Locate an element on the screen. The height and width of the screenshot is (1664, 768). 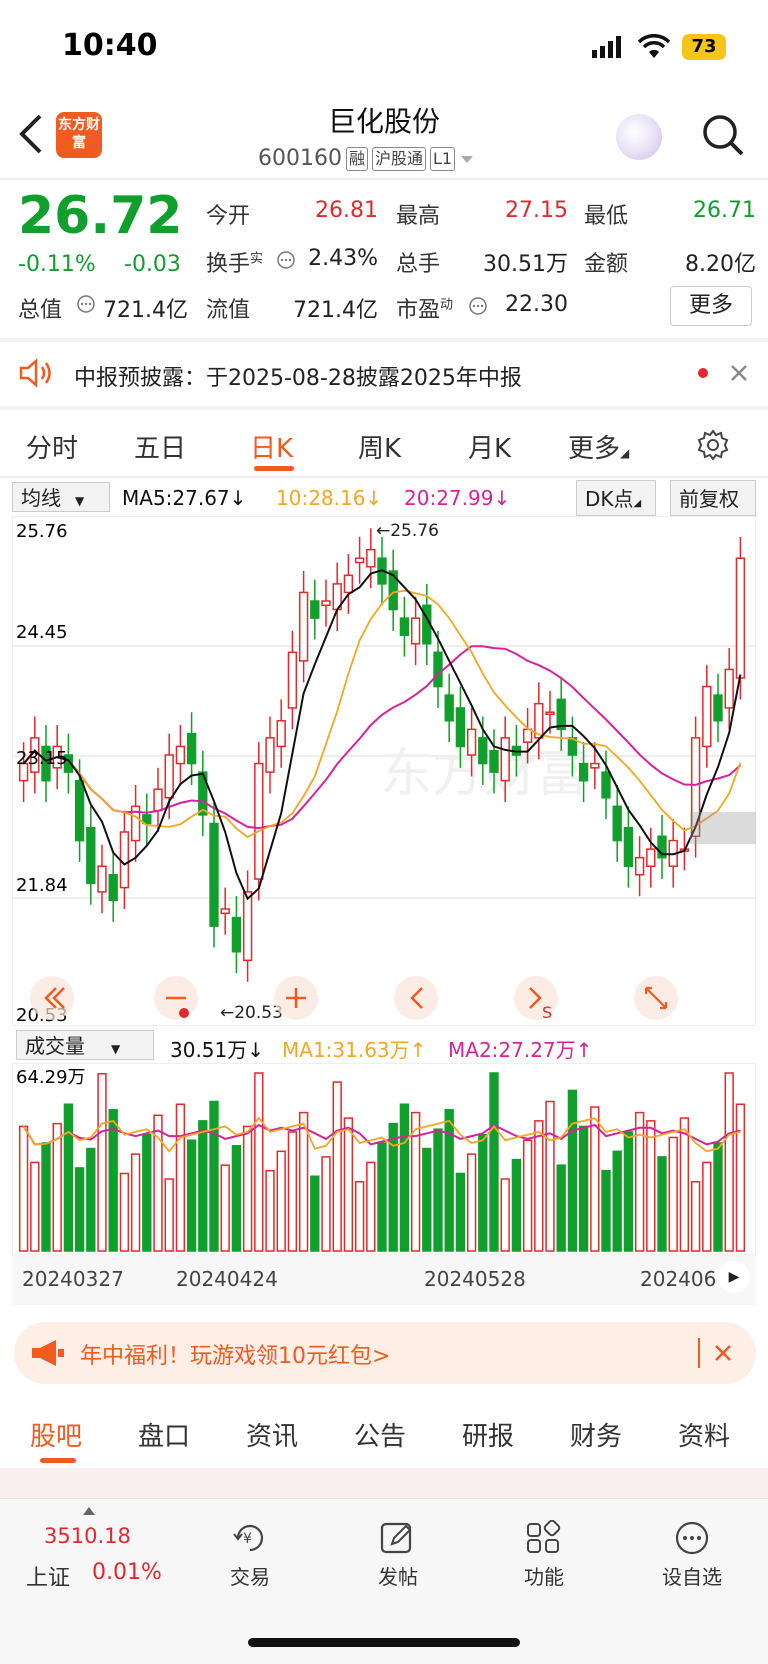
promo-banner: 年中福利！玩游戏领10元红包> is located at coordinates (385, 1353).